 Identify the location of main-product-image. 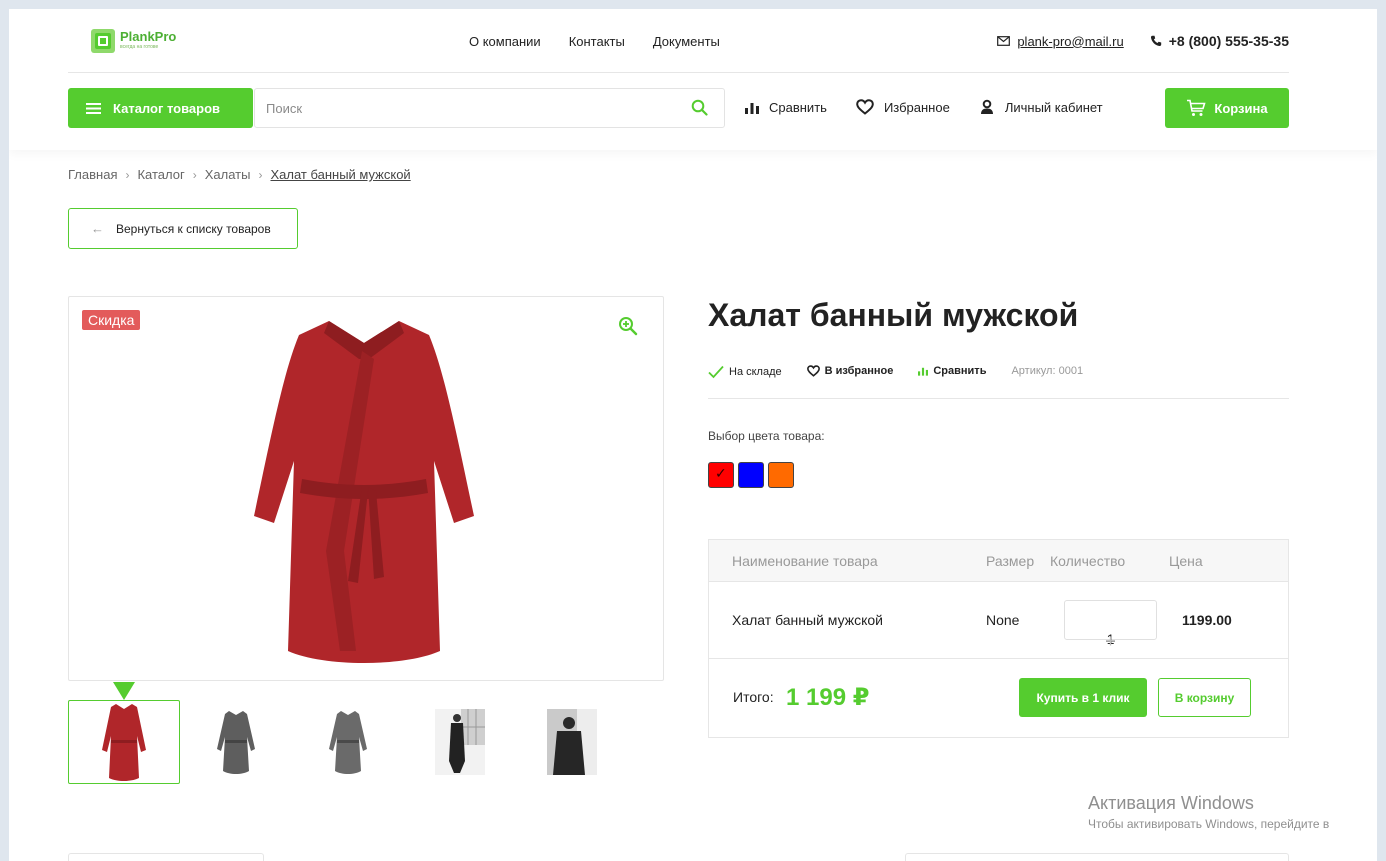
(364, 493).